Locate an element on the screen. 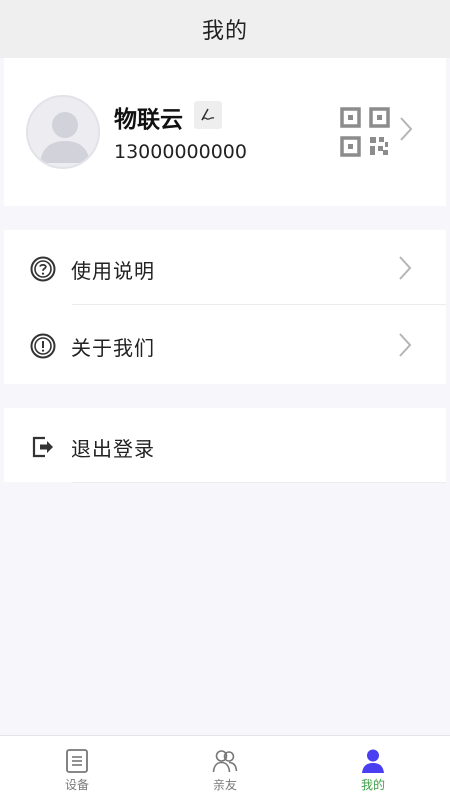 The height and width of the screenshot is (800, 450). tab-devices: 设备 is located at coordinates (77, 768).